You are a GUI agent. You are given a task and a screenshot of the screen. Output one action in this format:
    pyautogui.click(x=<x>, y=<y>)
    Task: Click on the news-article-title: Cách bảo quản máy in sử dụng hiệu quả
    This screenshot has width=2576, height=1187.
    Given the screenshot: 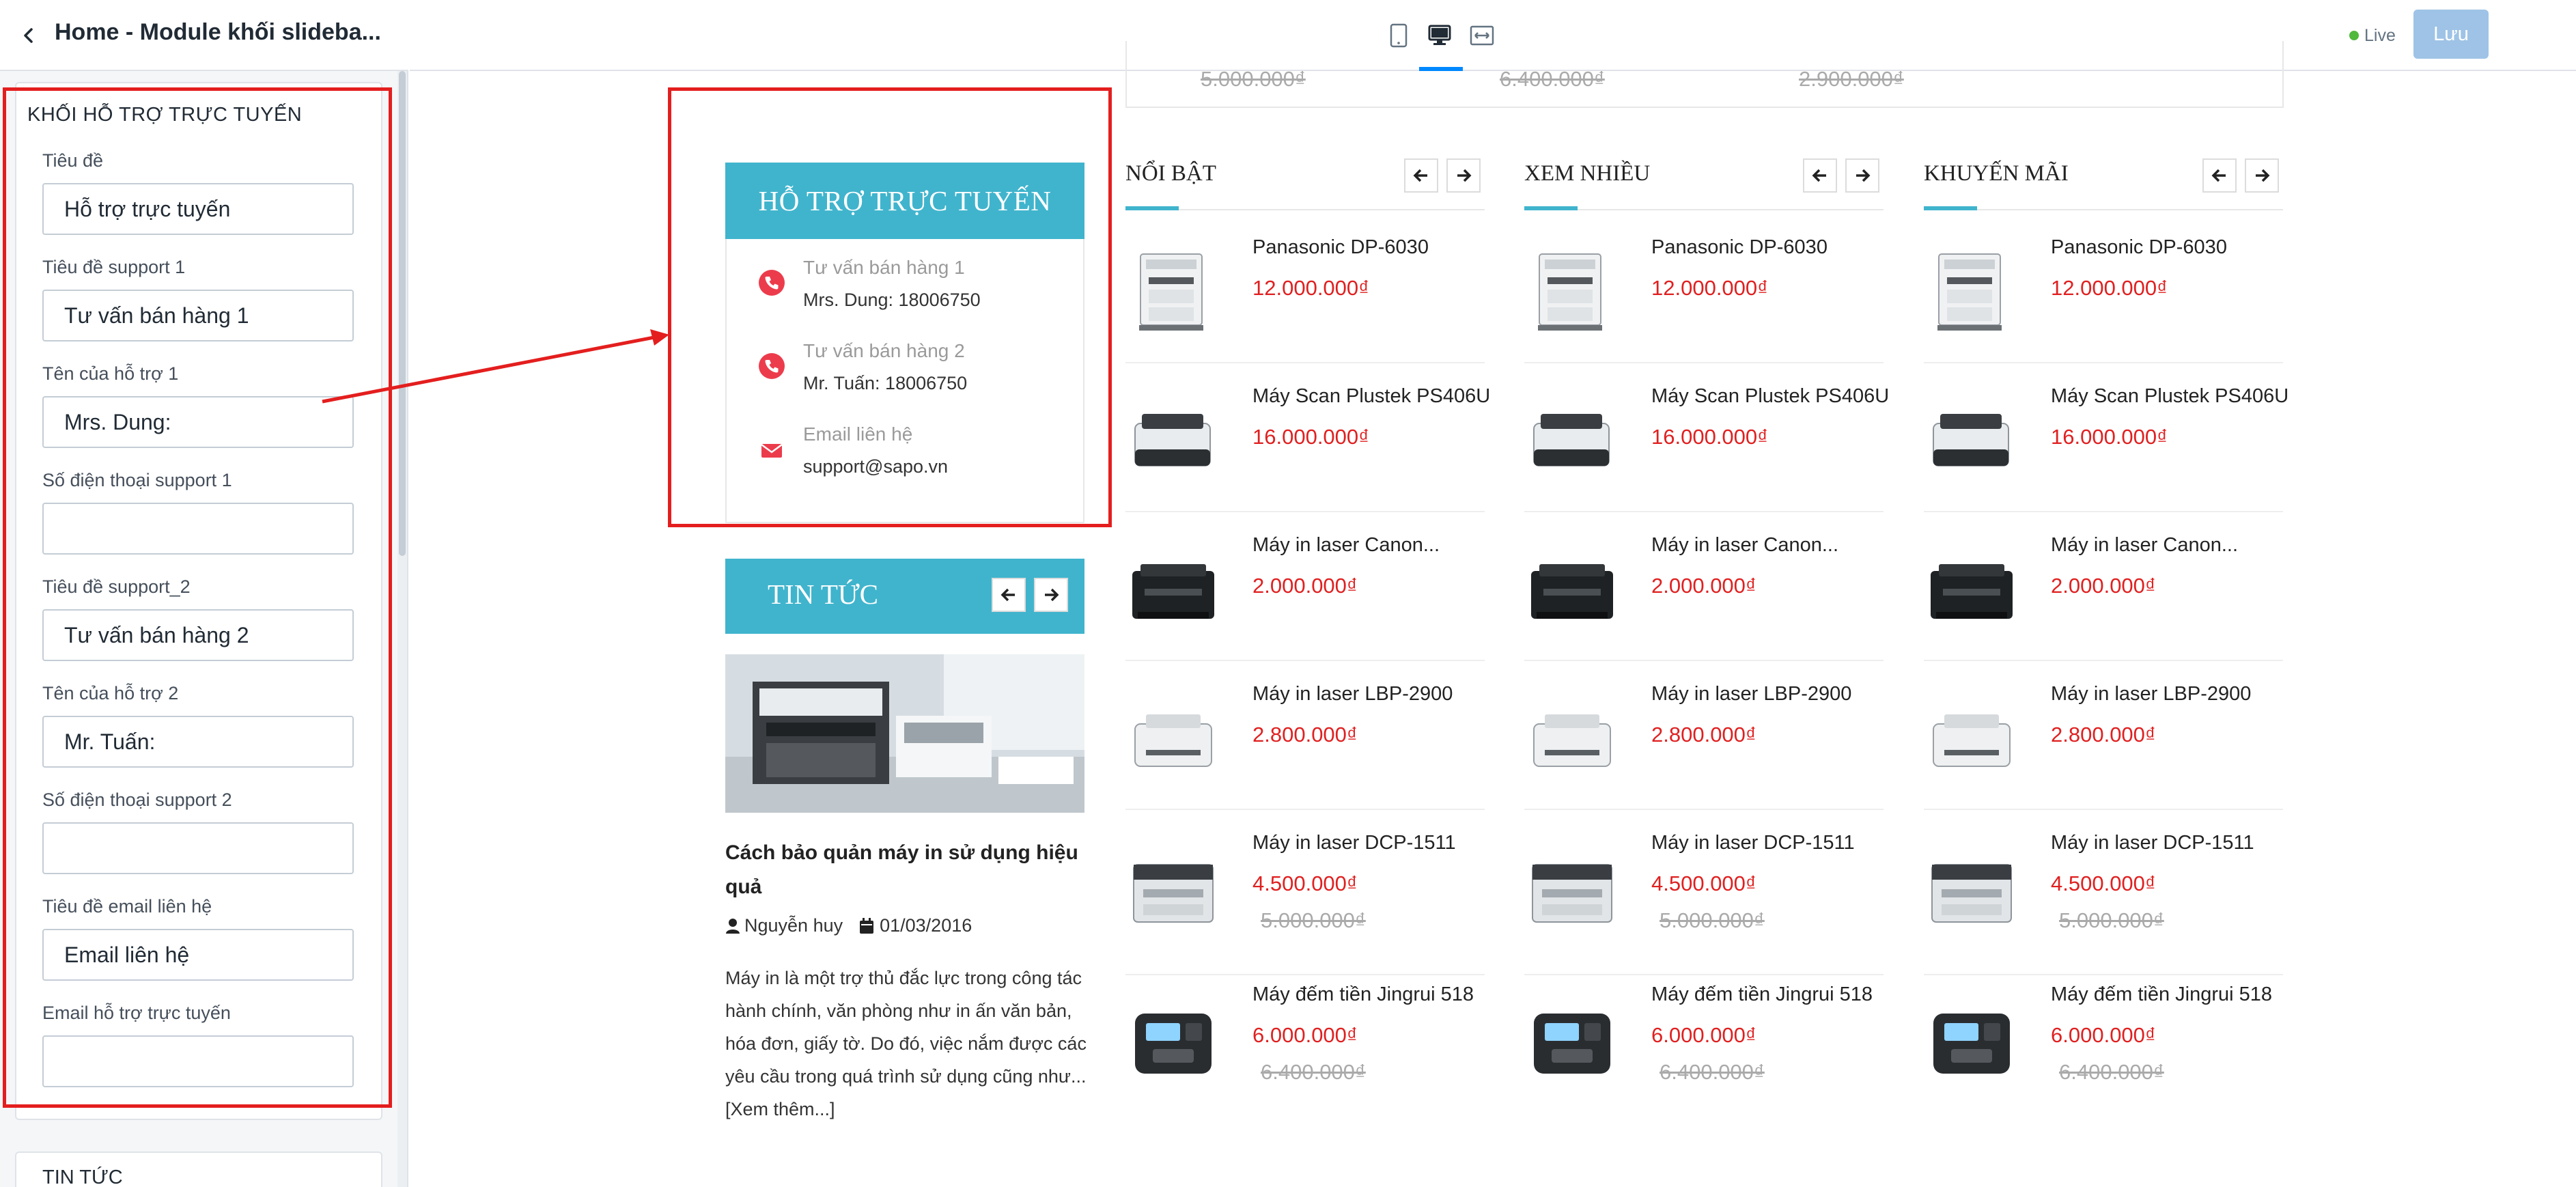 What is the action you would take?
    pyautogui.click(x=904, y=870)
    